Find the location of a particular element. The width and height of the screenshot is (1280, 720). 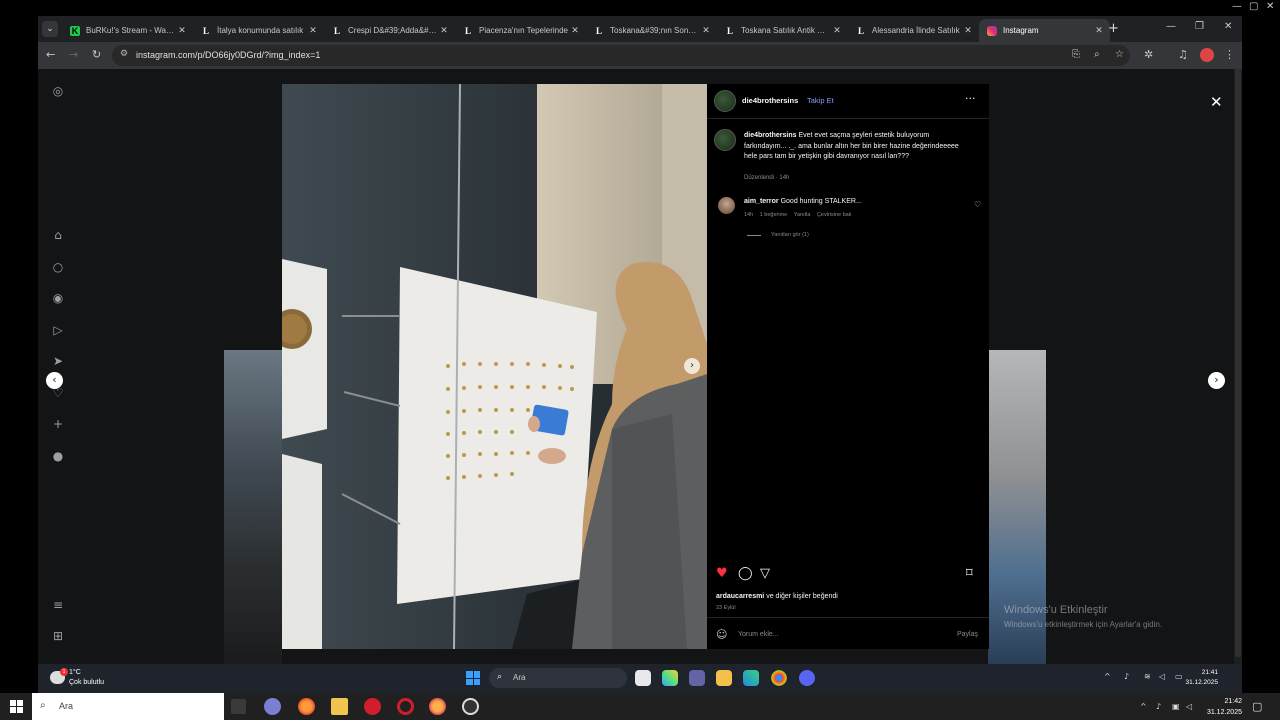

browser-tab: L Toskana Satılık Antik Kale ✕ is located at coordinates (782, 30).